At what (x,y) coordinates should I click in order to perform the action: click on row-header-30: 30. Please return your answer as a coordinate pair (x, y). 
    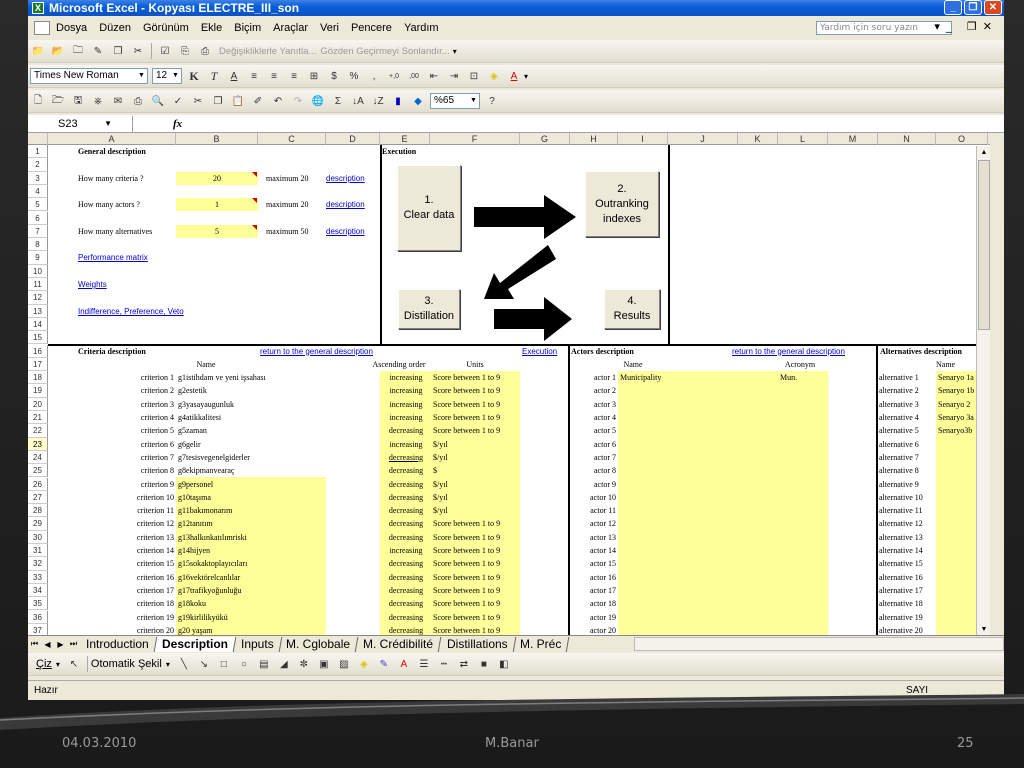
    Looking at the image, I should click on (38, 537).